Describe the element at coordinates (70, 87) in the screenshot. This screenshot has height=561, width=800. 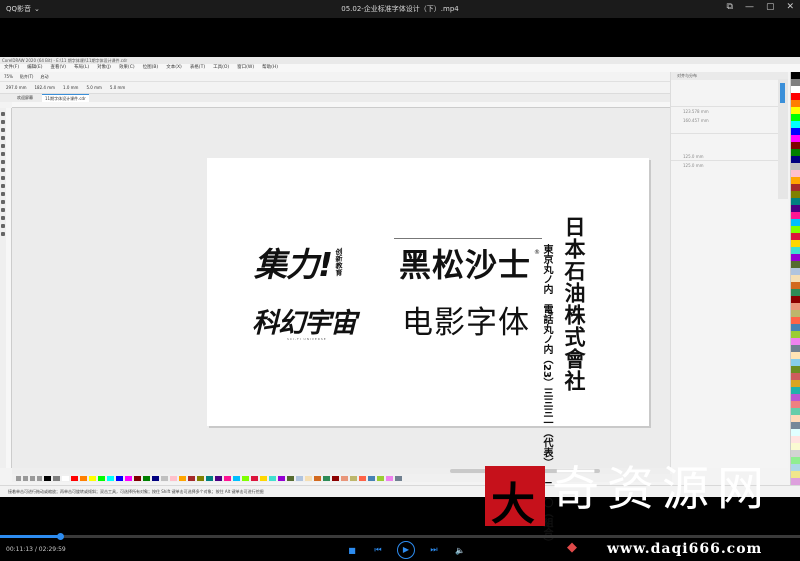
I see `property-field: 1.0 mm` at that location.